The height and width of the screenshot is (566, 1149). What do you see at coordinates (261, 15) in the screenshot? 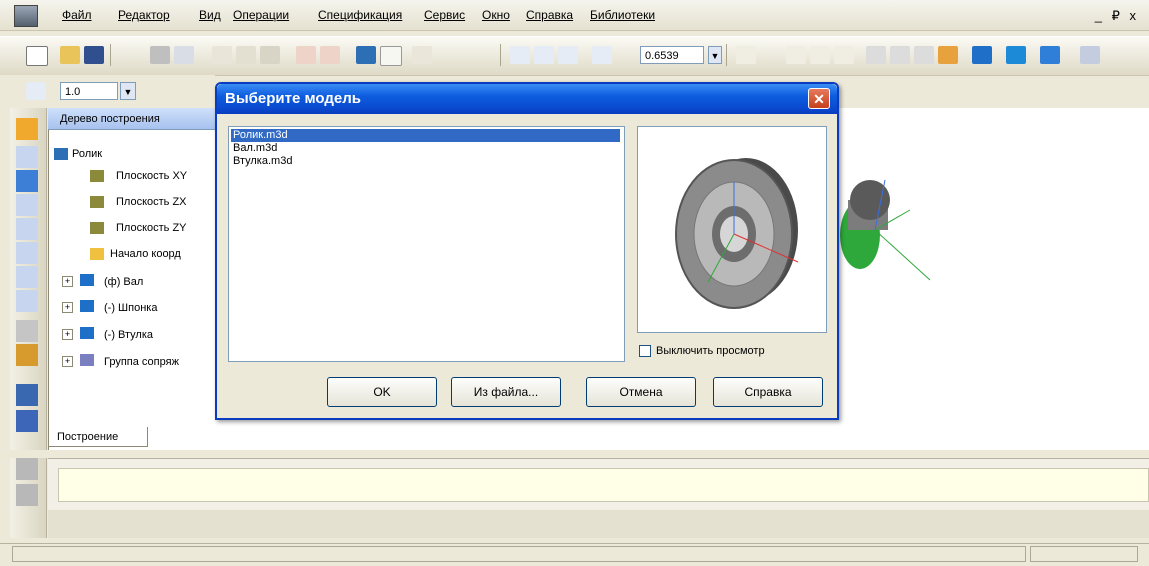
I see `menu-operations: Операции` at bounding box center [261, 15].